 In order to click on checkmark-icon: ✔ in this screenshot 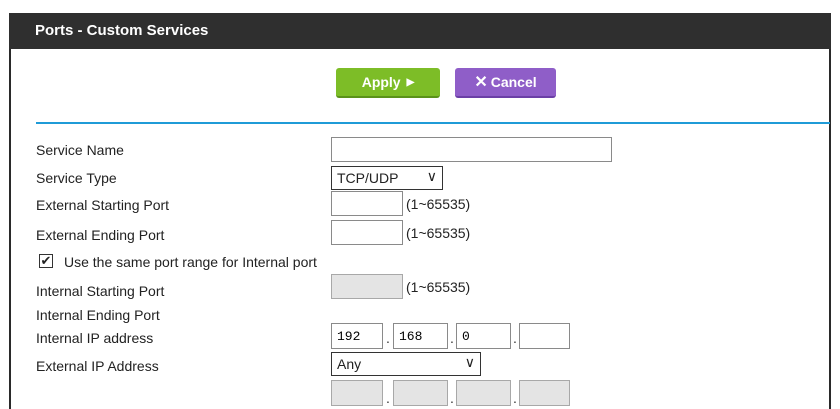, I will do `click(46, 260)`.